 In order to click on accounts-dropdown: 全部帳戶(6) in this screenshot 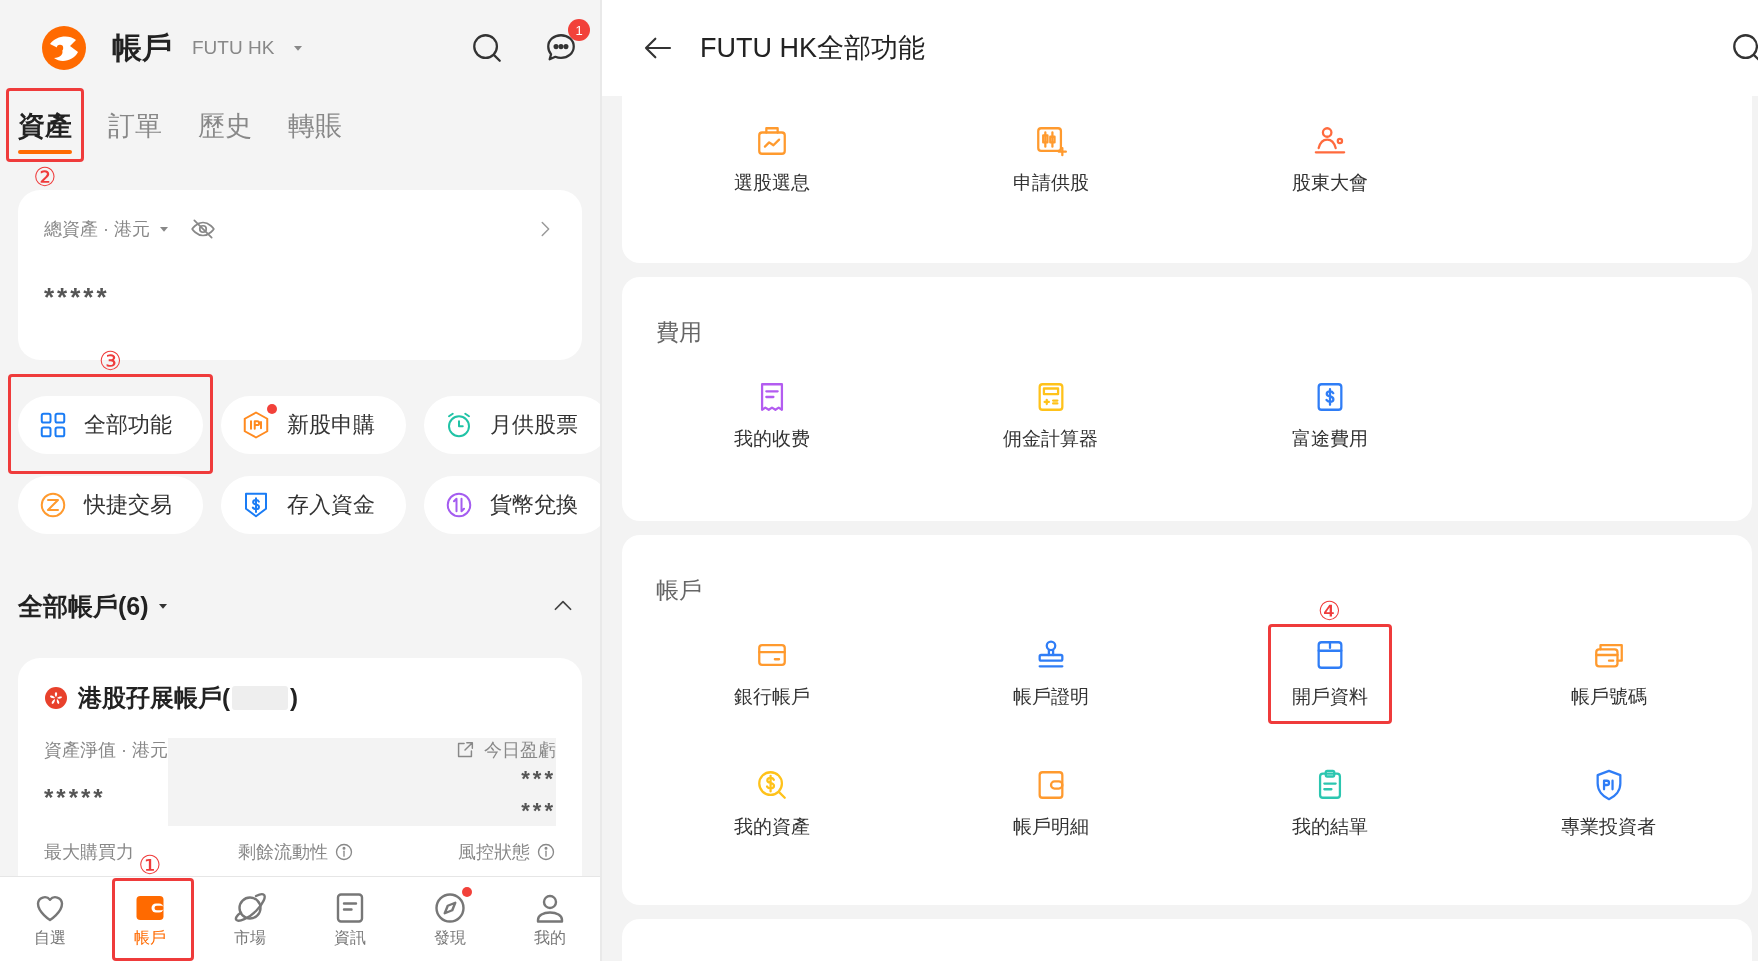, I will do `click(94, 606)`.